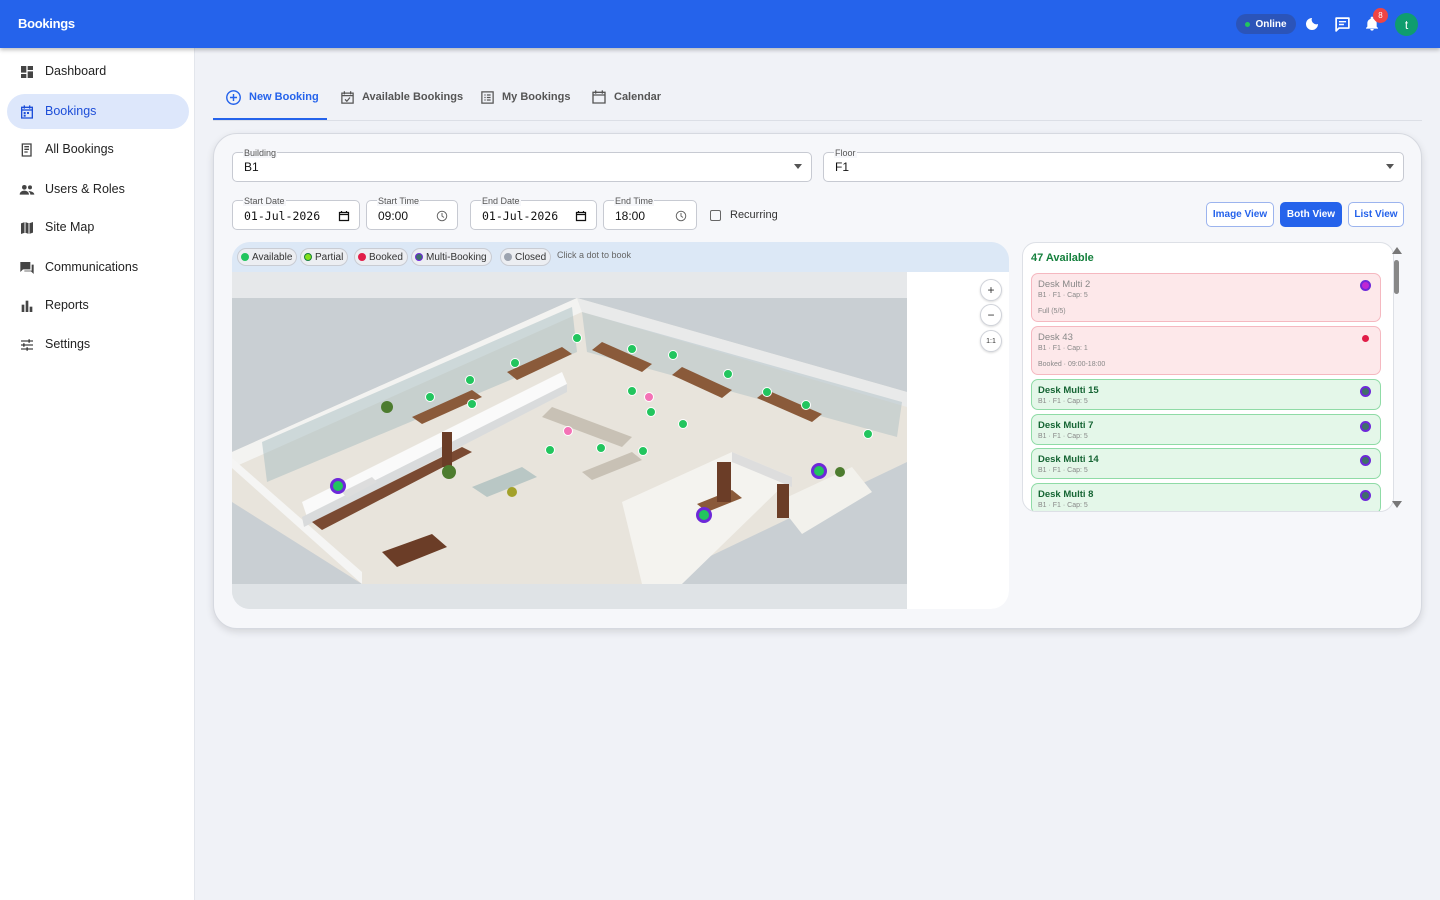 Image resolution: width=1440 pixels, height=900 pixels. Describe the element at coordinates (650, 213) in the screenshot. I see `end-time-input: End Time 18:00` at that location.